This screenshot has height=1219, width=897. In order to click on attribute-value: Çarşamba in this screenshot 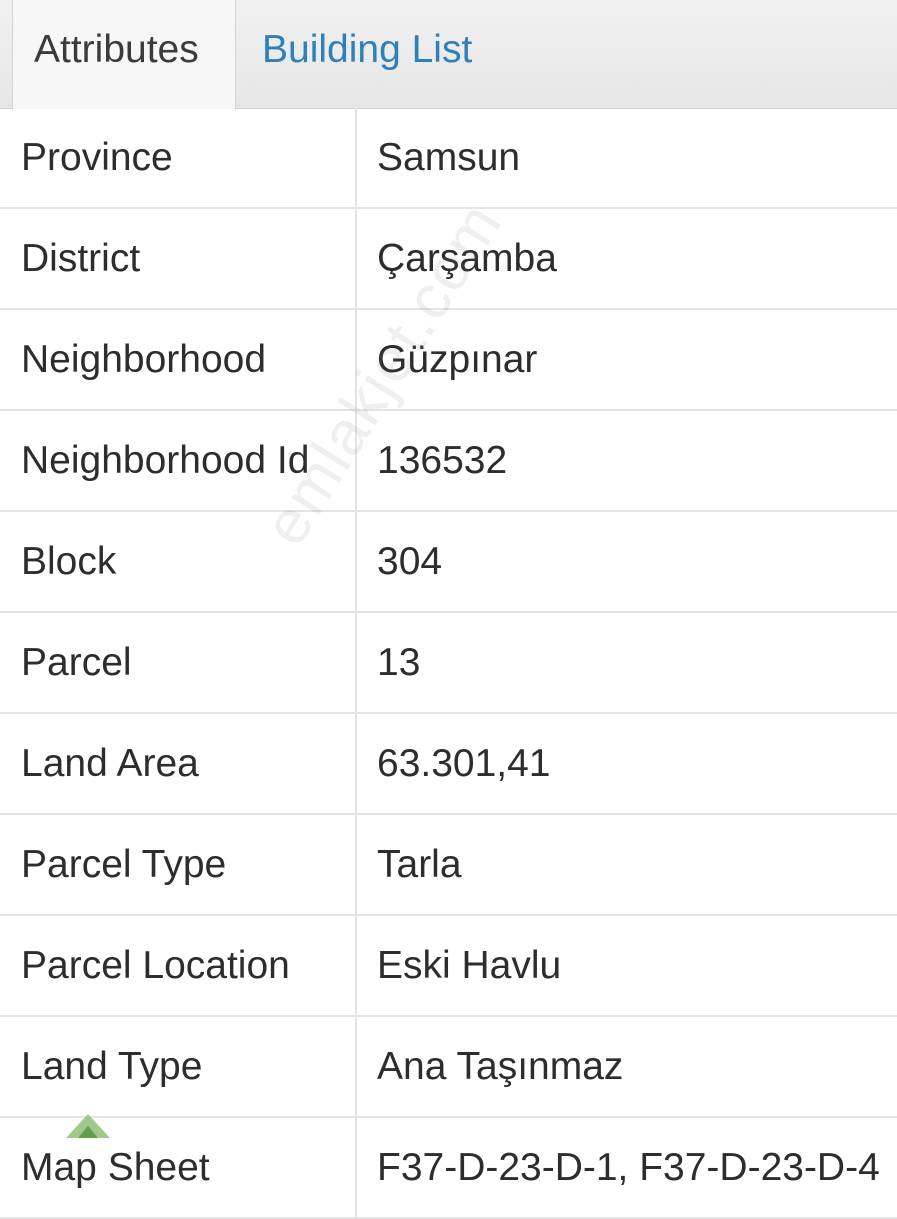, I will do `click(626, 259)`.